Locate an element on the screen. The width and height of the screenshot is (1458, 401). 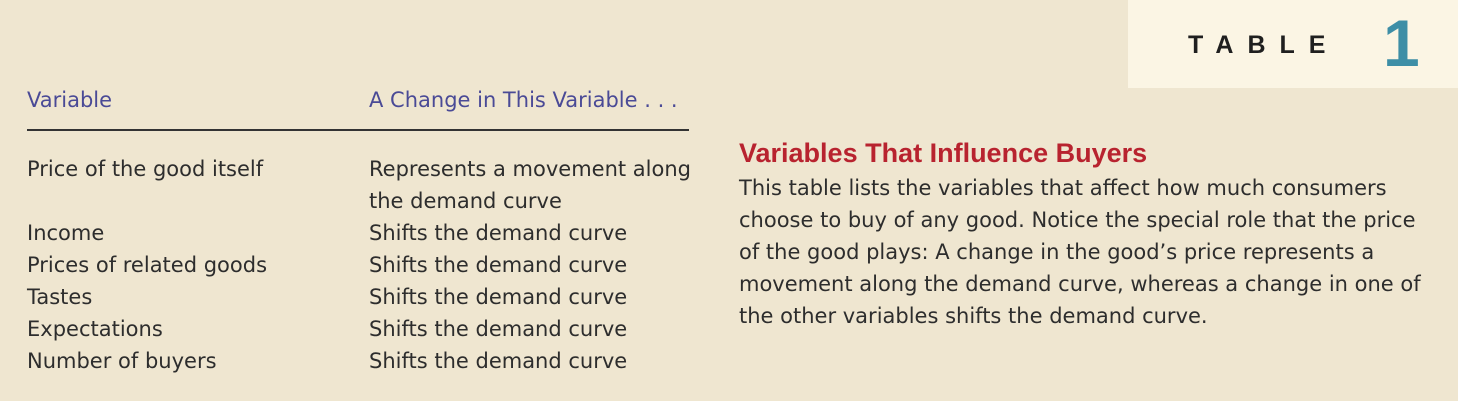
variable-cell: Price of the good itself is located at coordinates (145, 169).